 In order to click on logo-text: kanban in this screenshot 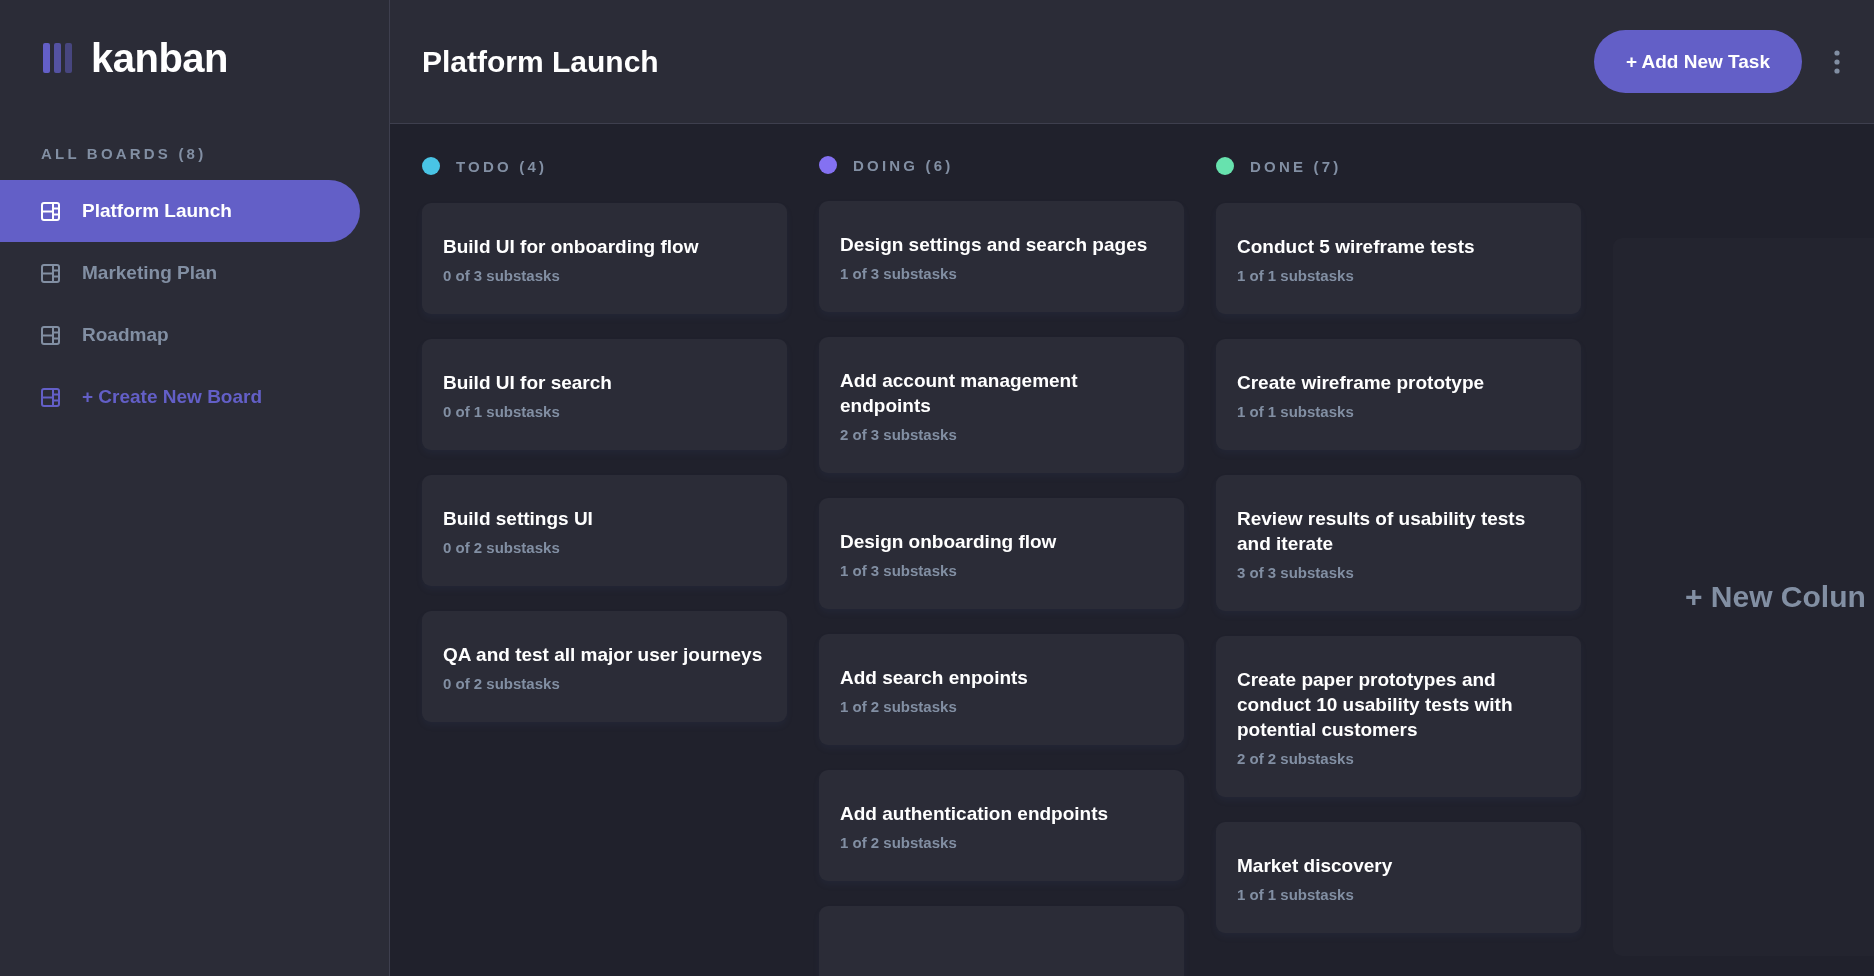, I will do `click(160, 58)`.